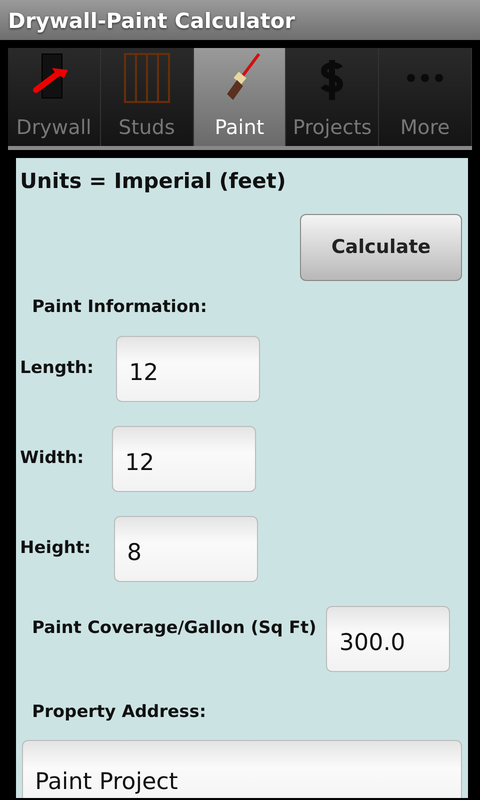 This screenshot has width=480, height=800. I want to click on more-icon, so click(425, 78).